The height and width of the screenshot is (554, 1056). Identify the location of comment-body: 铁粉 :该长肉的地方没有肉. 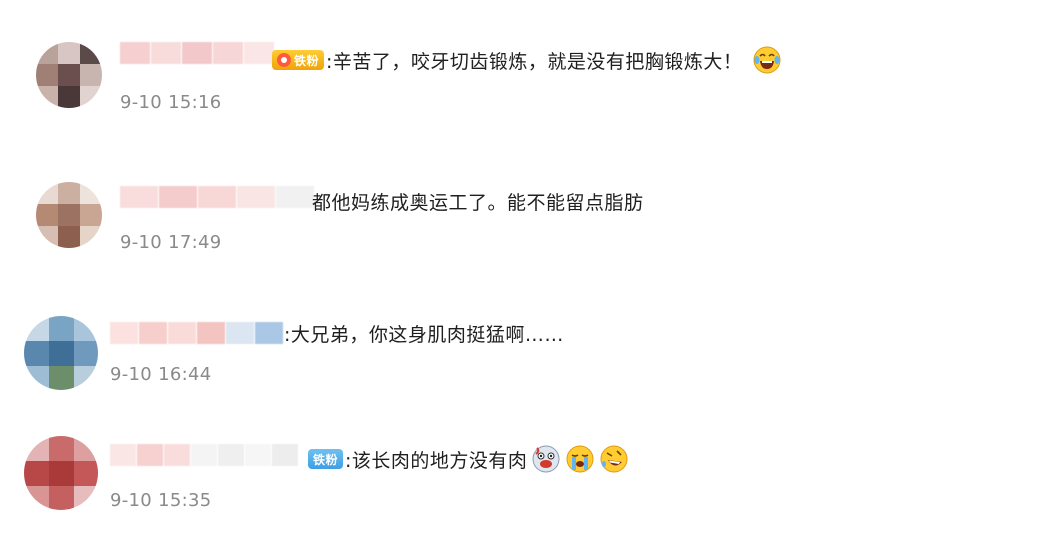
(468, 459).